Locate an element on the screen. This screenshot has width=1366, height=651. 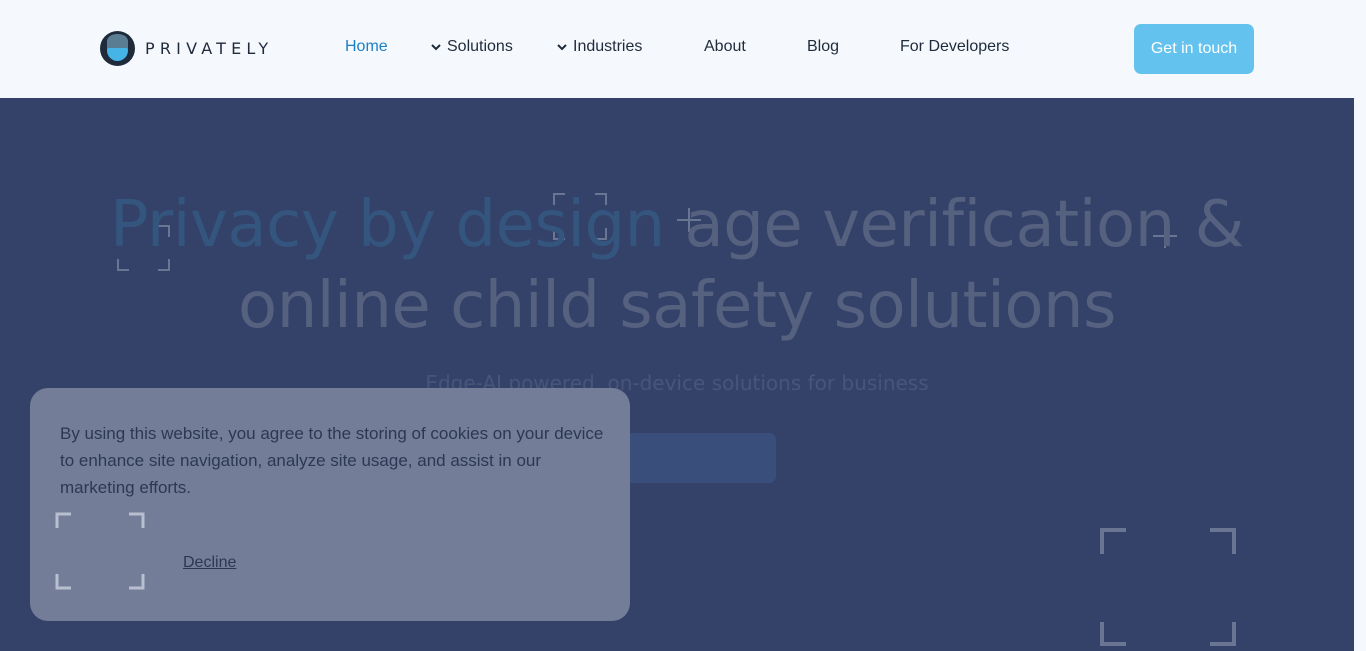
get-in-touch-button: Get in touch is located at coordinates (1194, 49).